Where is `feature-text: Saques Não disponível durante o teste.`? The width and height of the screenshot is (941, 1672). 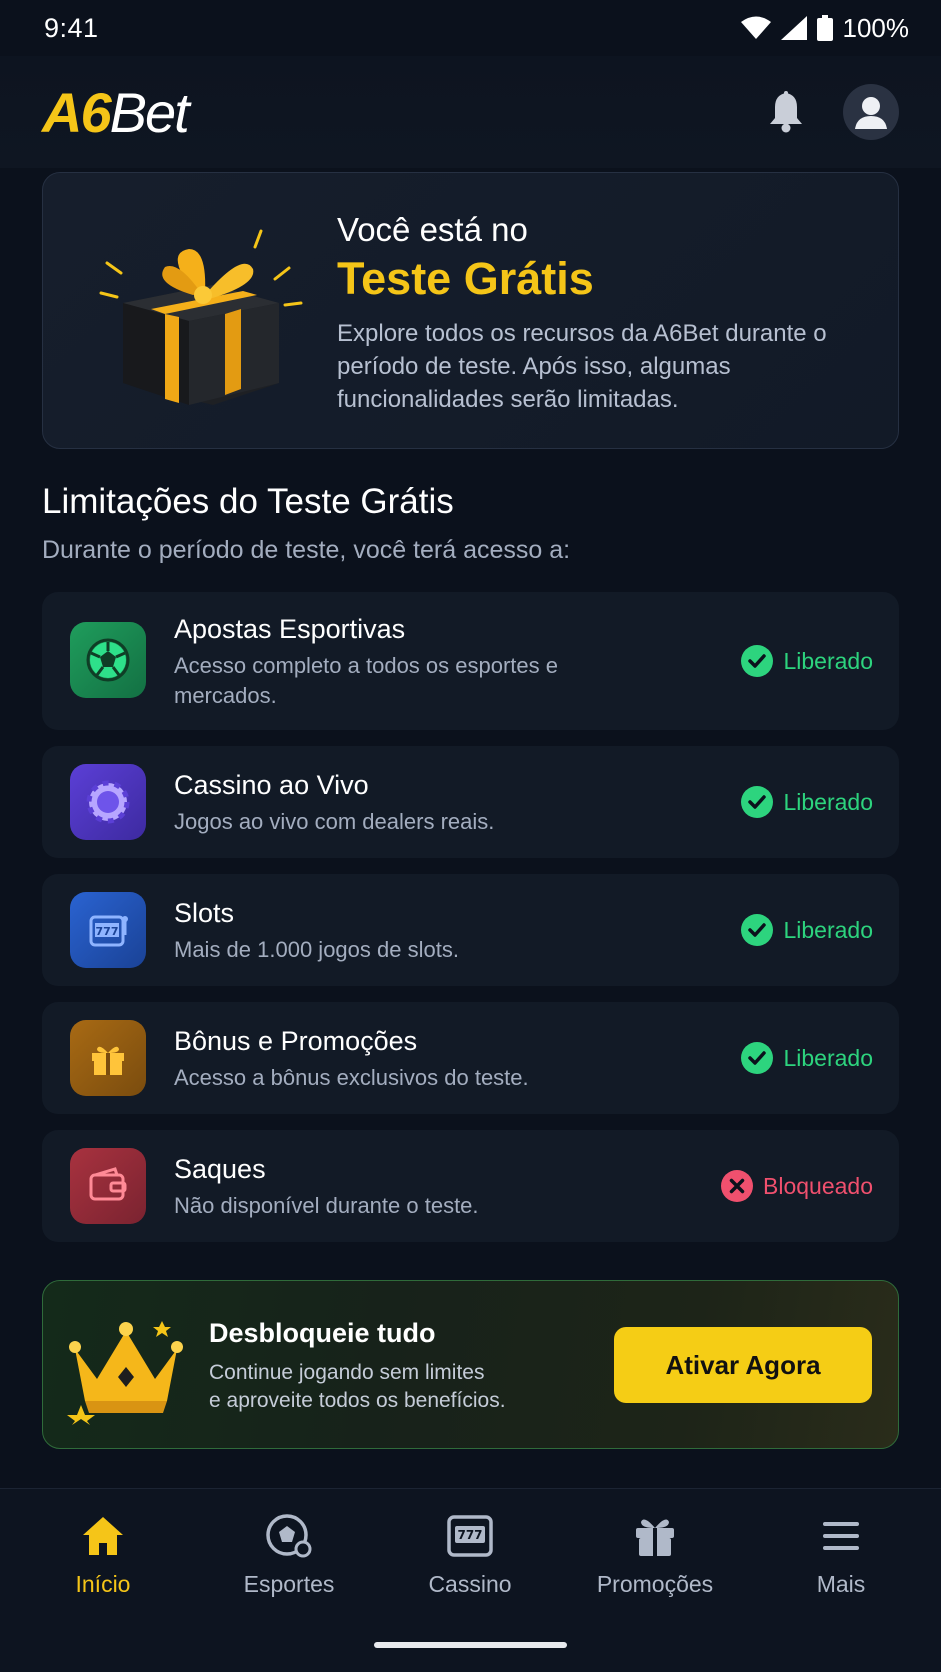 feature-text: Saques Não disponível durante o teste. is located at coordinates (384, 1187).